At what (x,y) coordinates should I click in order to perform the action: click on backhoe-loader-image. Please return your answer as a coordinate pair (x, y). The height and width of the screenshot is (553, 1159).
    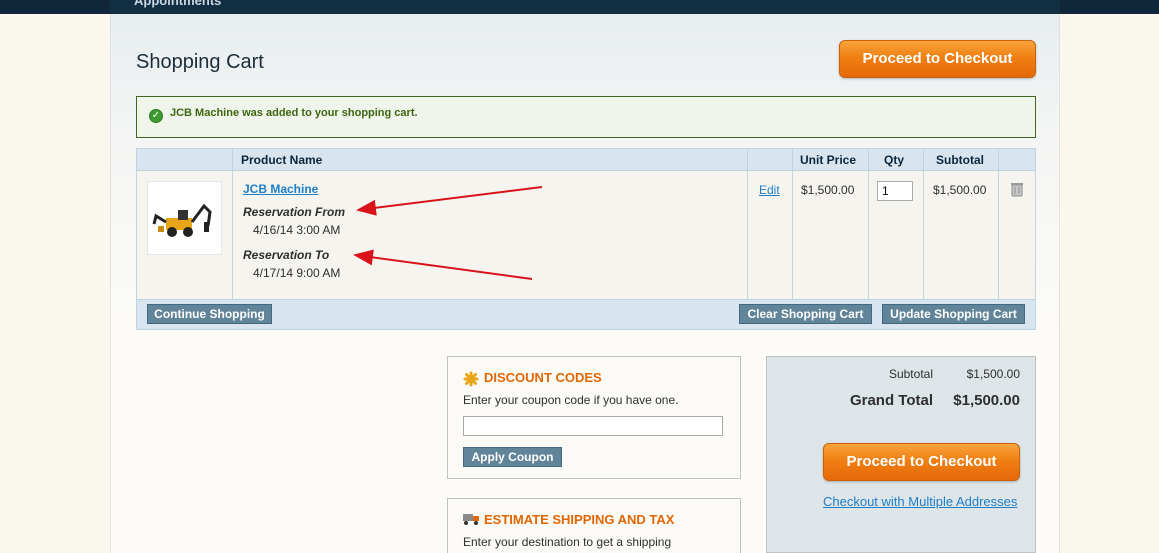
    Looking at the image, I should click on (182, 220).